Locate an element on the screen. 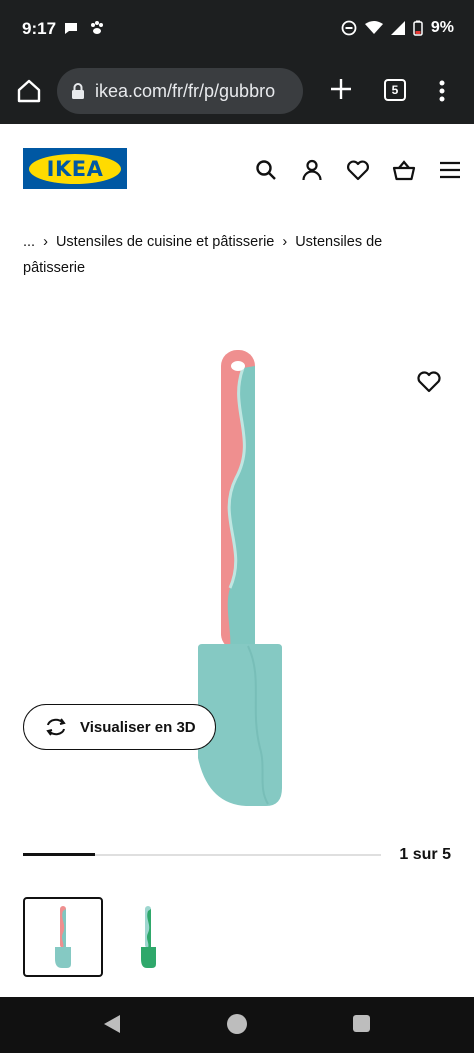 The height and width of the screenshot is (1053, 474). paw-icon is located at coordinates (97, 27).